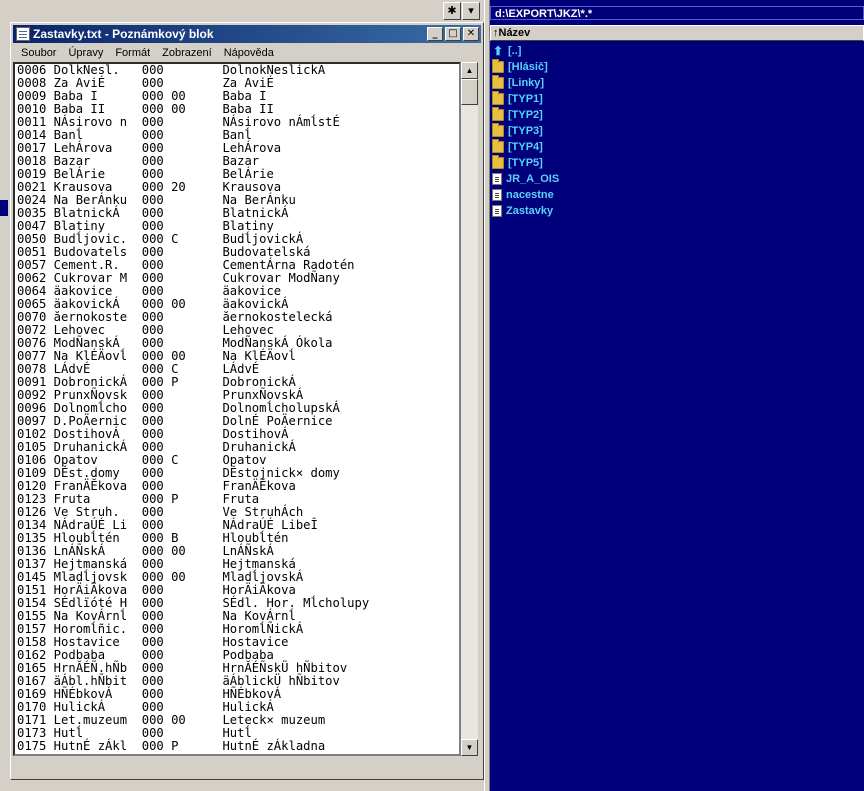  What do you see at coordinates (528, 67) in the screenshot?
I see `file-name: [Hlásič]` at bounding box center [528, 67].